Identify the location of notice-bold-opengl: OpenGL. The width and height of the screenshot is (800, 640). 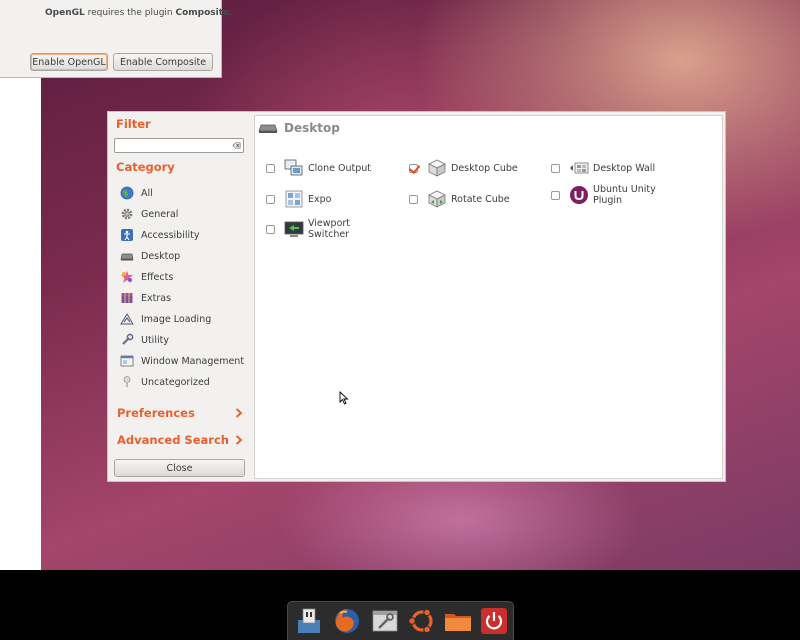
(65, 13).